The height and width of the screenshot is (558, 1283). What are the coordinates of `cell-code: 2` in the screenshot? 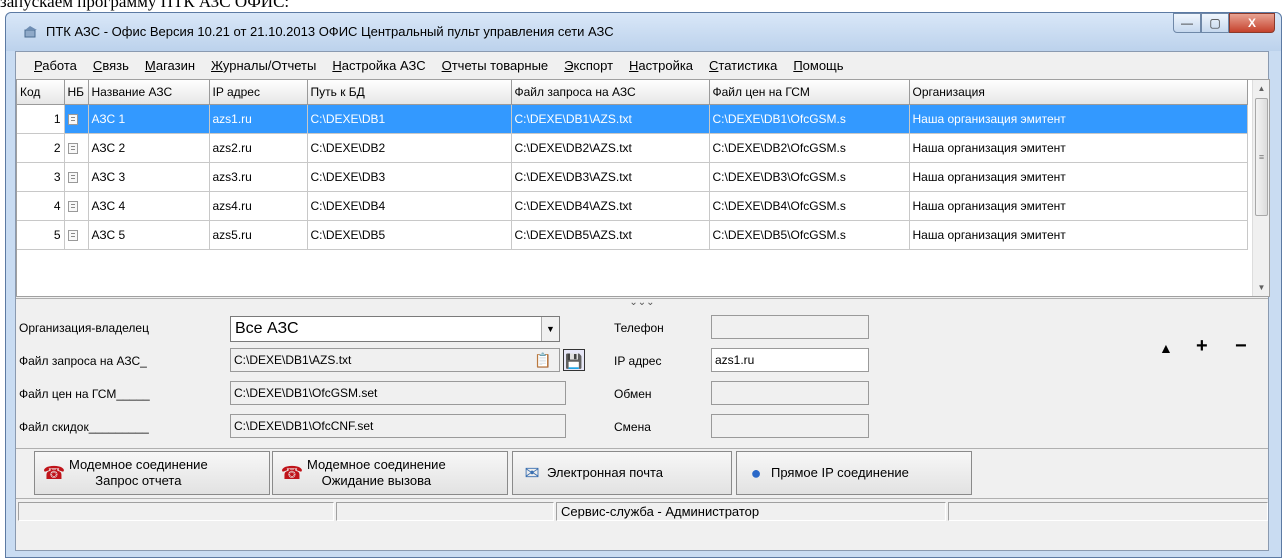 It's located at (41, 148).